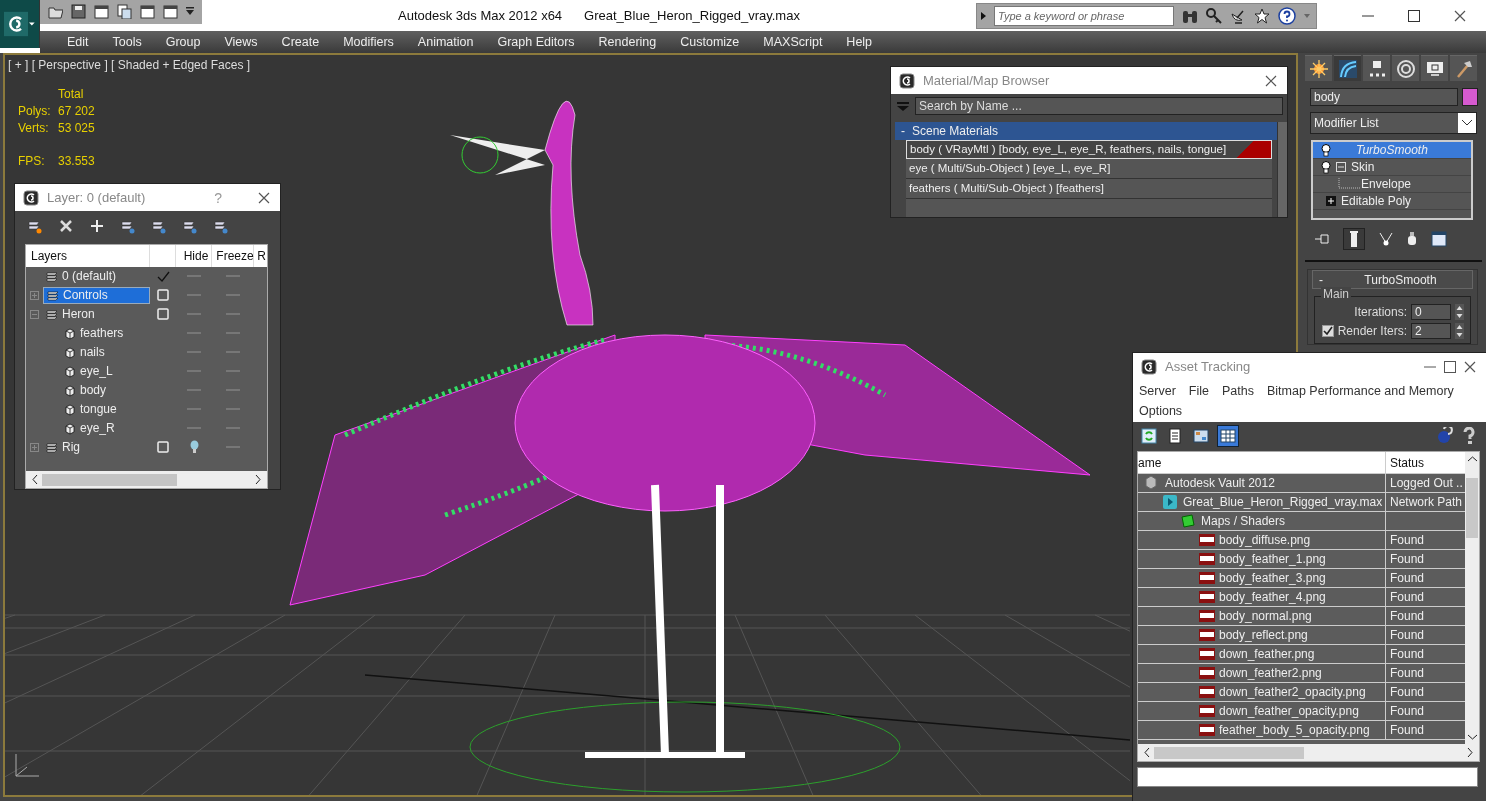  I want to click on column-header: Layers, so click(88, 255).